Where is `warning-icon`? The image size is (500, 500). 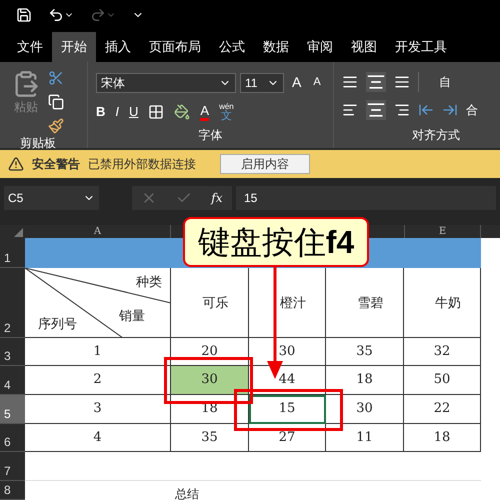
warning-icon is located at coordinates (16, 164).